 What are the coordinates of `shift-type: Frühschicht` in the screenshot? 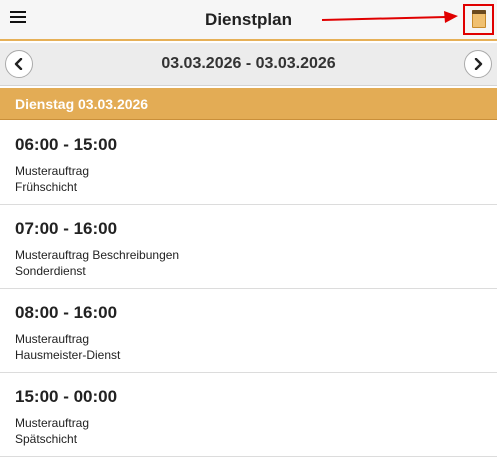 It's located at (46, 187).